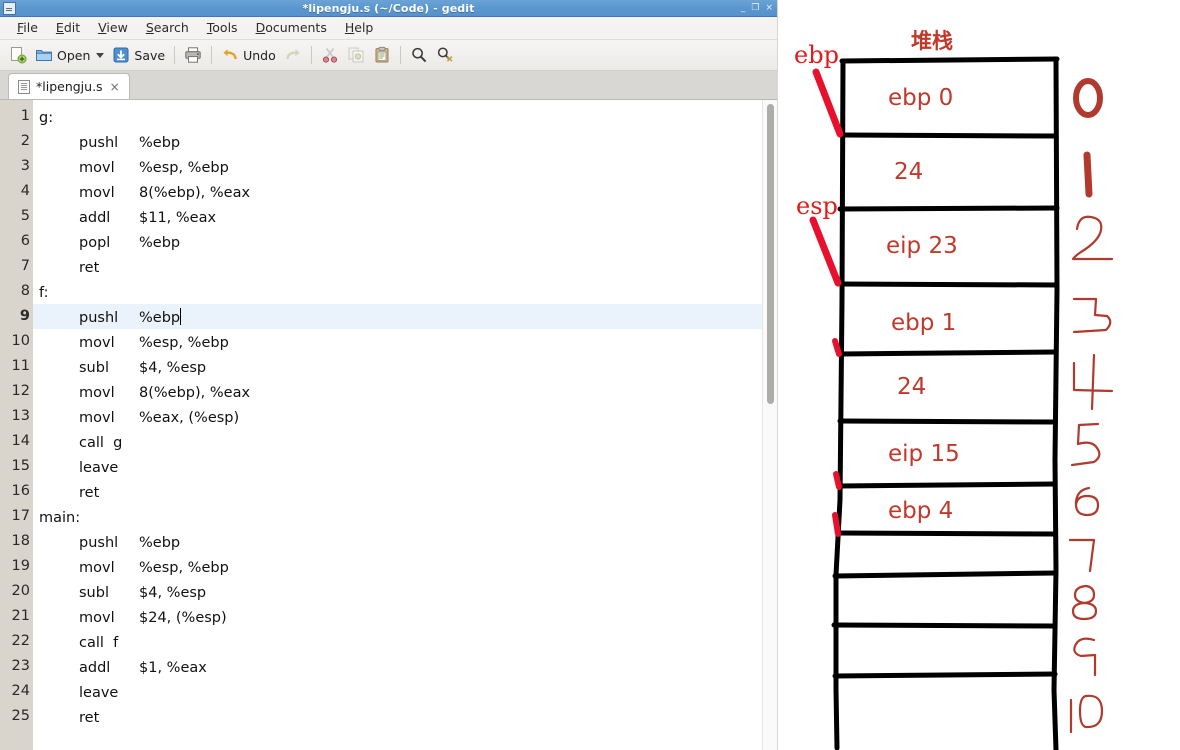 This screenshot has width=1180, height=750. Describe the element at coordinates (24, 316) in the screenshot. I see `line-number: 9` at that location.